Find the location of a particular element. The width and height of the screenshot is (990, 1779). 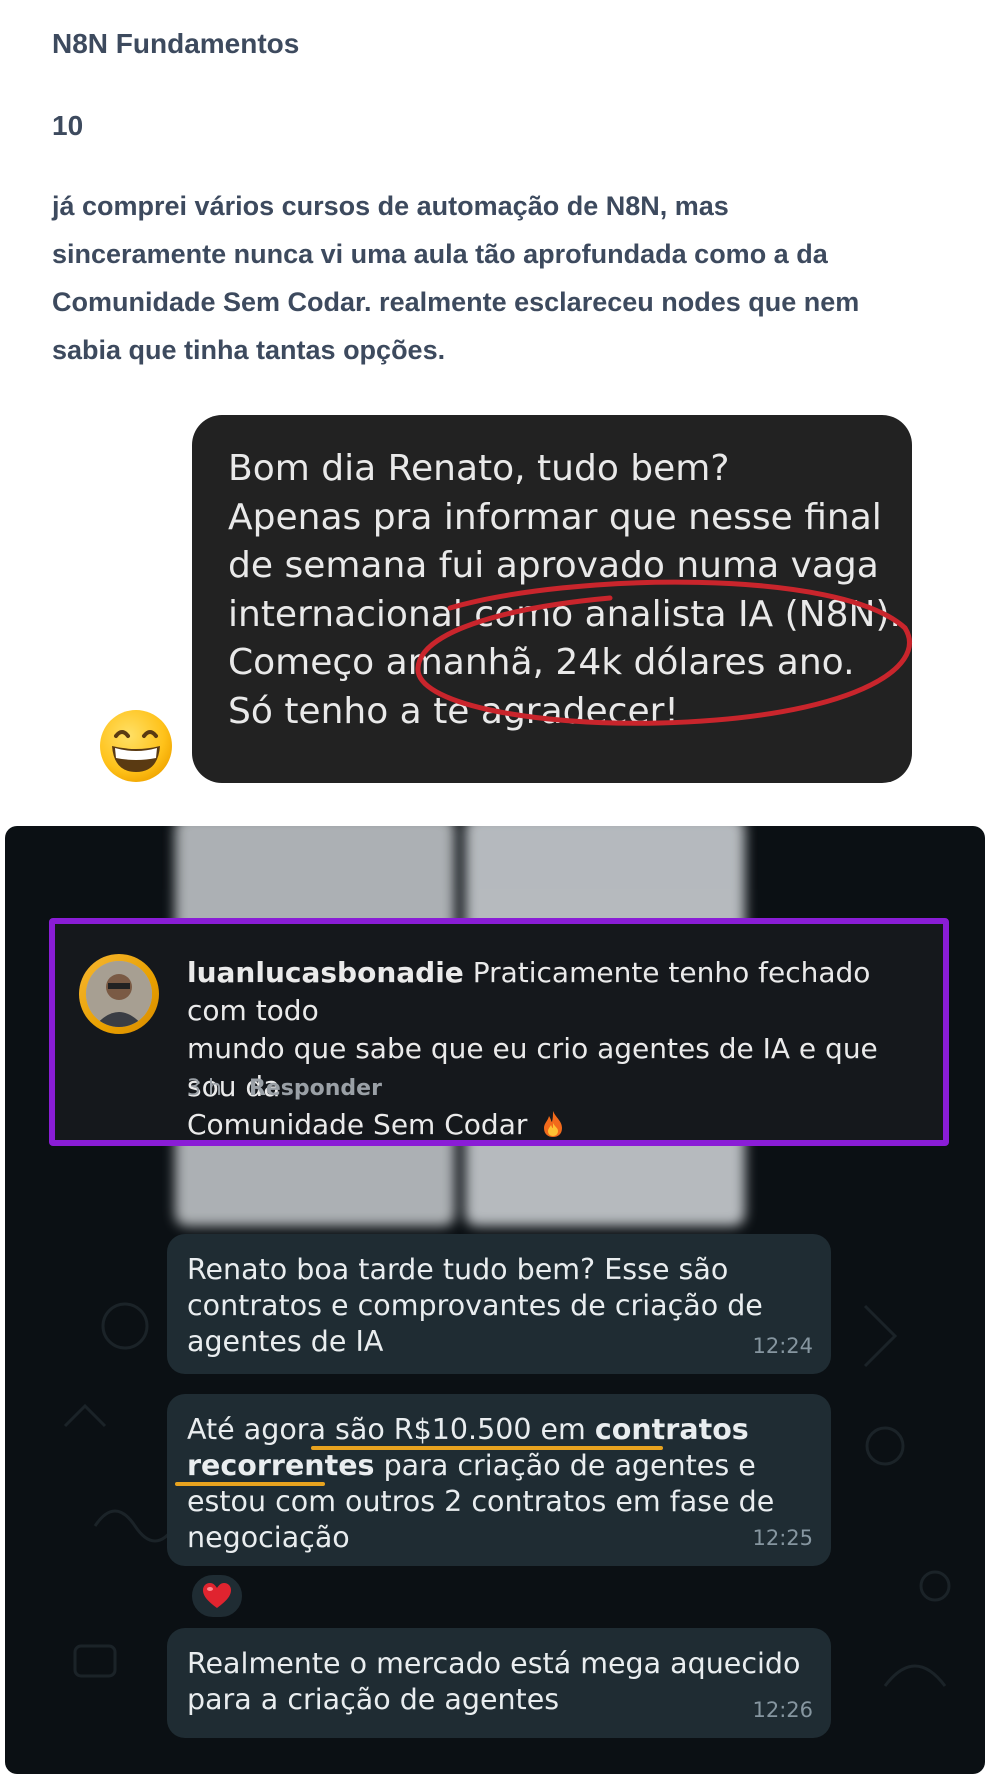

comment-username: luanlucasbonadie is located at coordinates (325, 972).